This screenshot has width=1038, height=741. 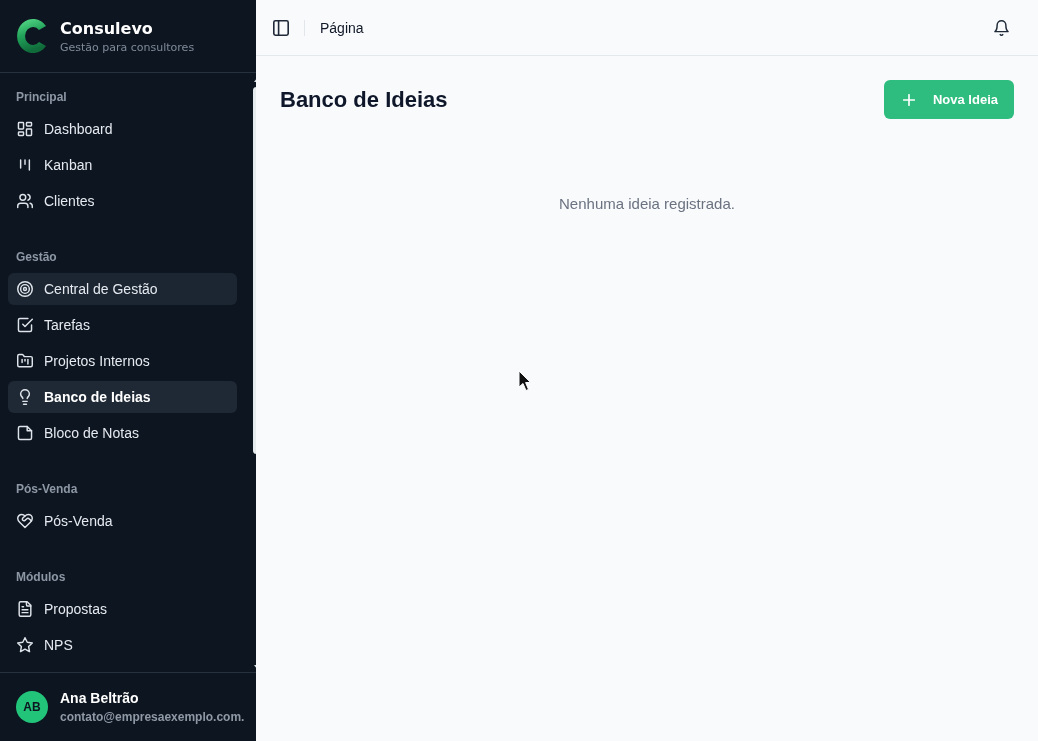 I want to click on folder-icon, so click(x=25, y=361).